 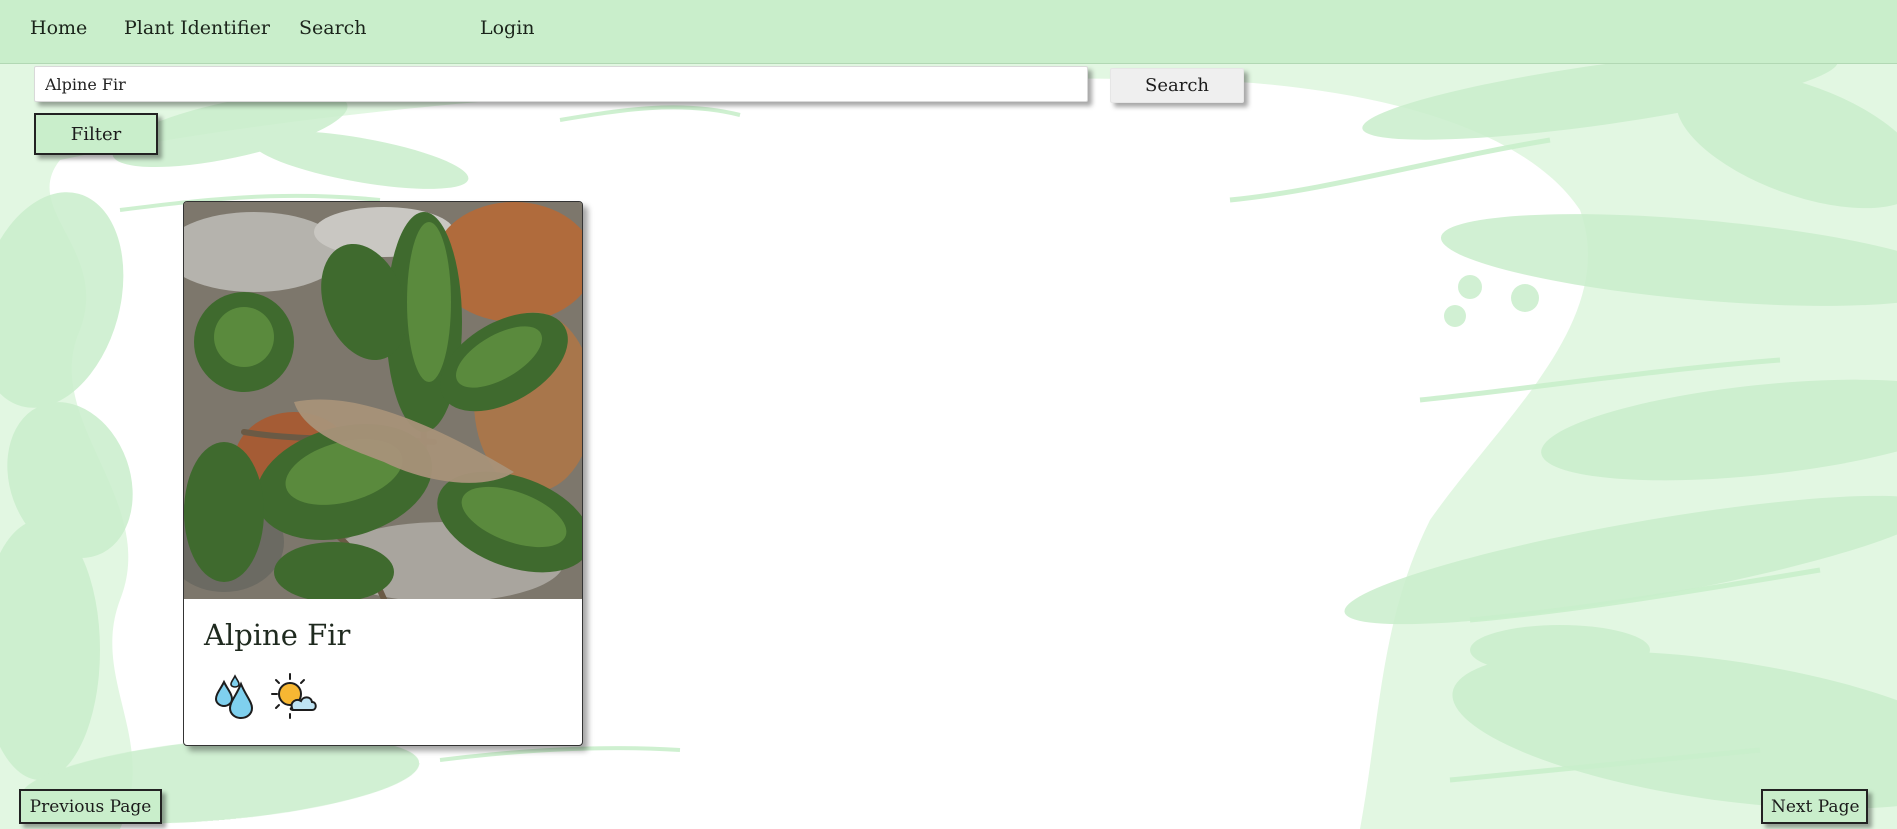 I want to click on nav-home-link: Home, so click(x=58, y=28).